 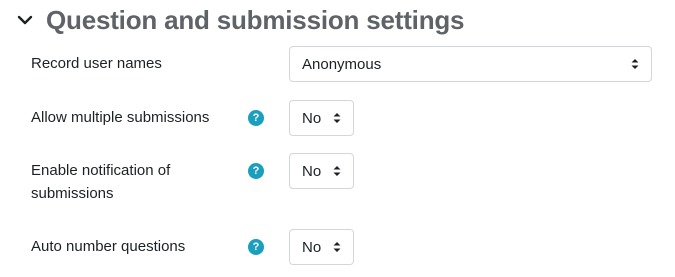 I want to click on section-header: Question and submission settings, so click(x=239, y=20).